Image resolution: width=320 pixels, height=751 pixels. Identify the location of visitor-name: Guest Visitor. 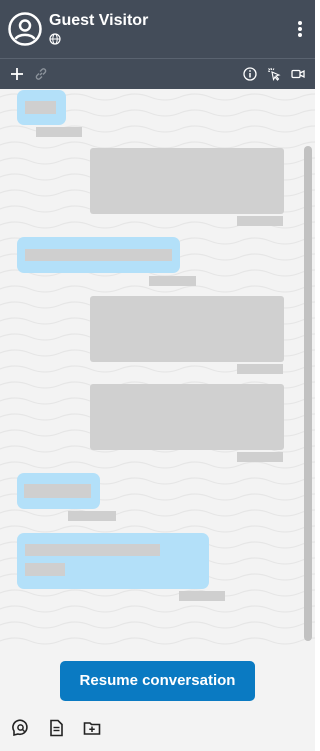
(99, 20).